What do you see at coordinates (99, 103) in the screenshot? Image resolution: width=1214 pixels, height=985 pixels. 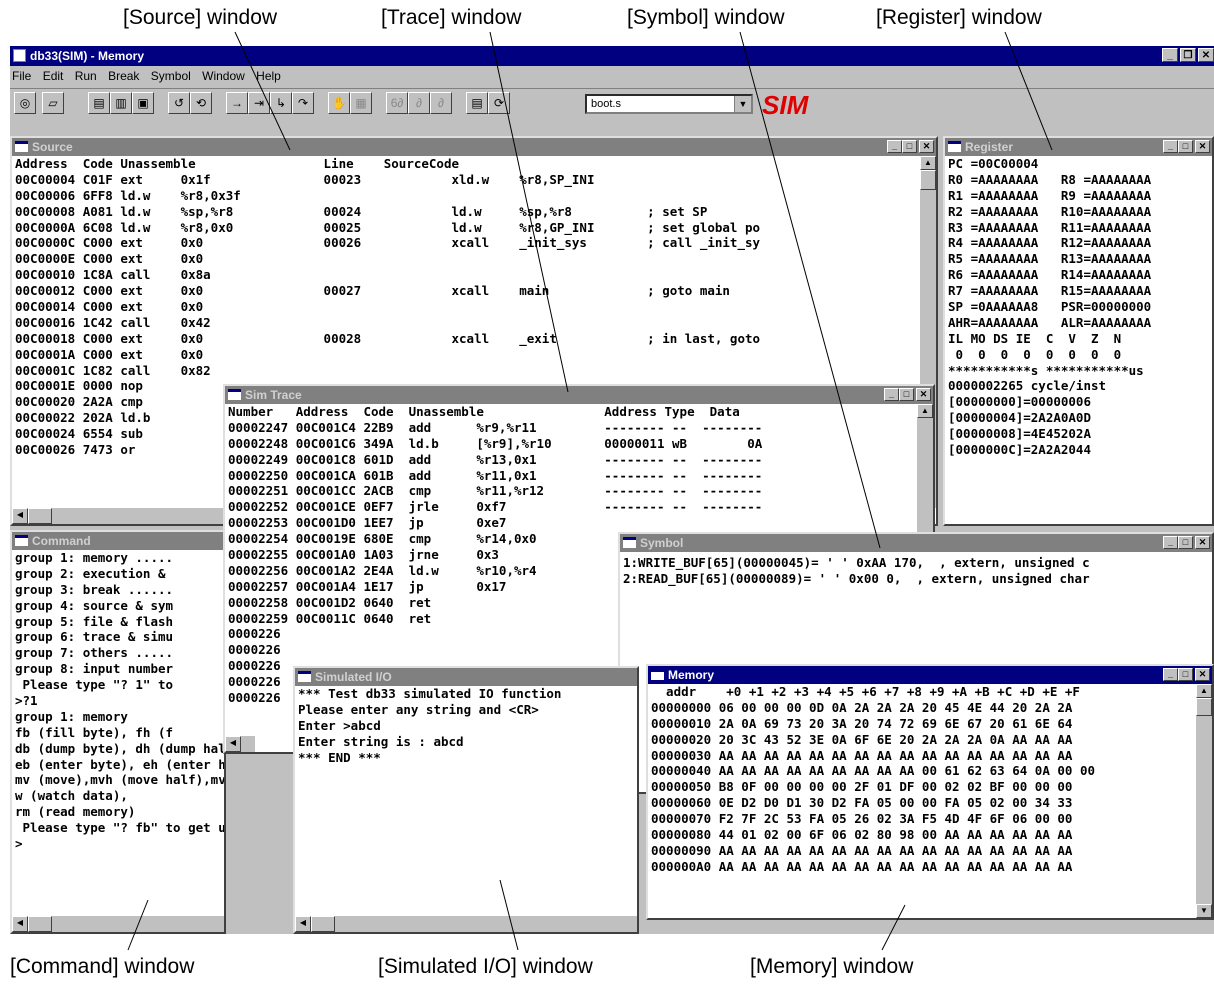 I see `view-source-icon: ▤` at bounding box center [99, 103].